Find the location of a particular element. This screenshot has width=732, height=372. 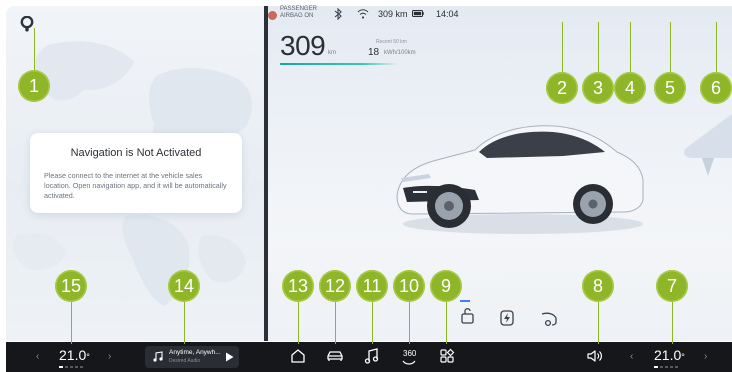

marker-13: 13 is located at coordinates (298, 286).